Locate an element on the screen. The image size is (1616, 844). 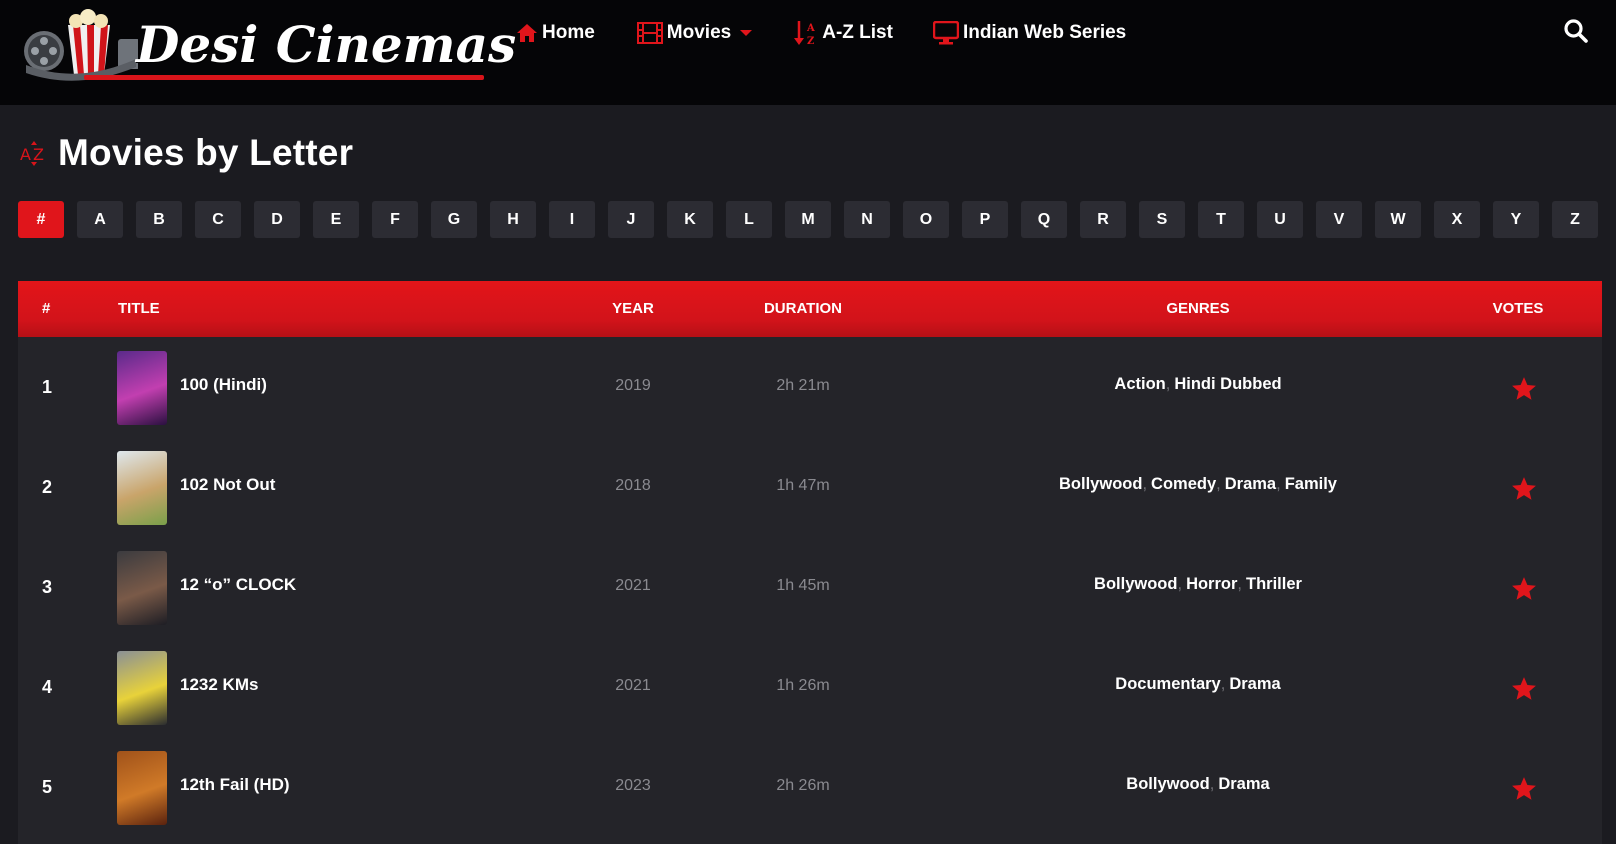
nav-az-list: AZ A-Z List is located at coordinates (843, 33).